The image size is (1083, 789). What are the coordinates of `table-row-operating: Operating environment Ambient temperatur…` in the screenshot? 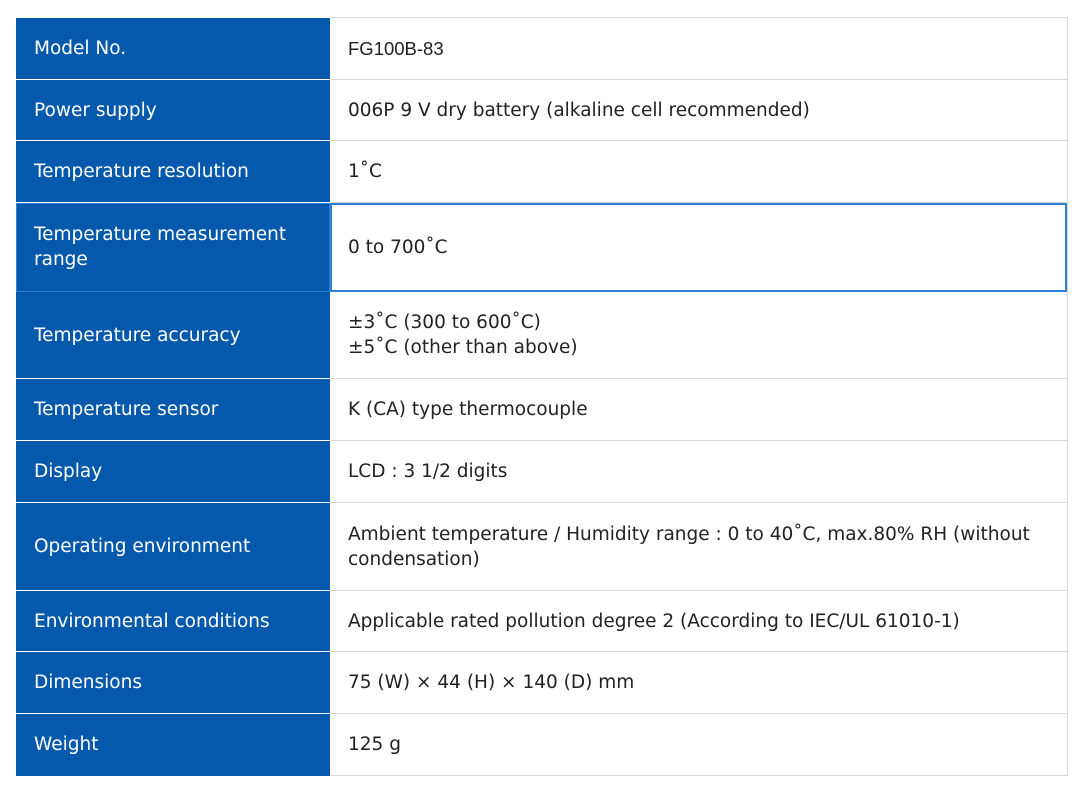 It's located at (542, 546).